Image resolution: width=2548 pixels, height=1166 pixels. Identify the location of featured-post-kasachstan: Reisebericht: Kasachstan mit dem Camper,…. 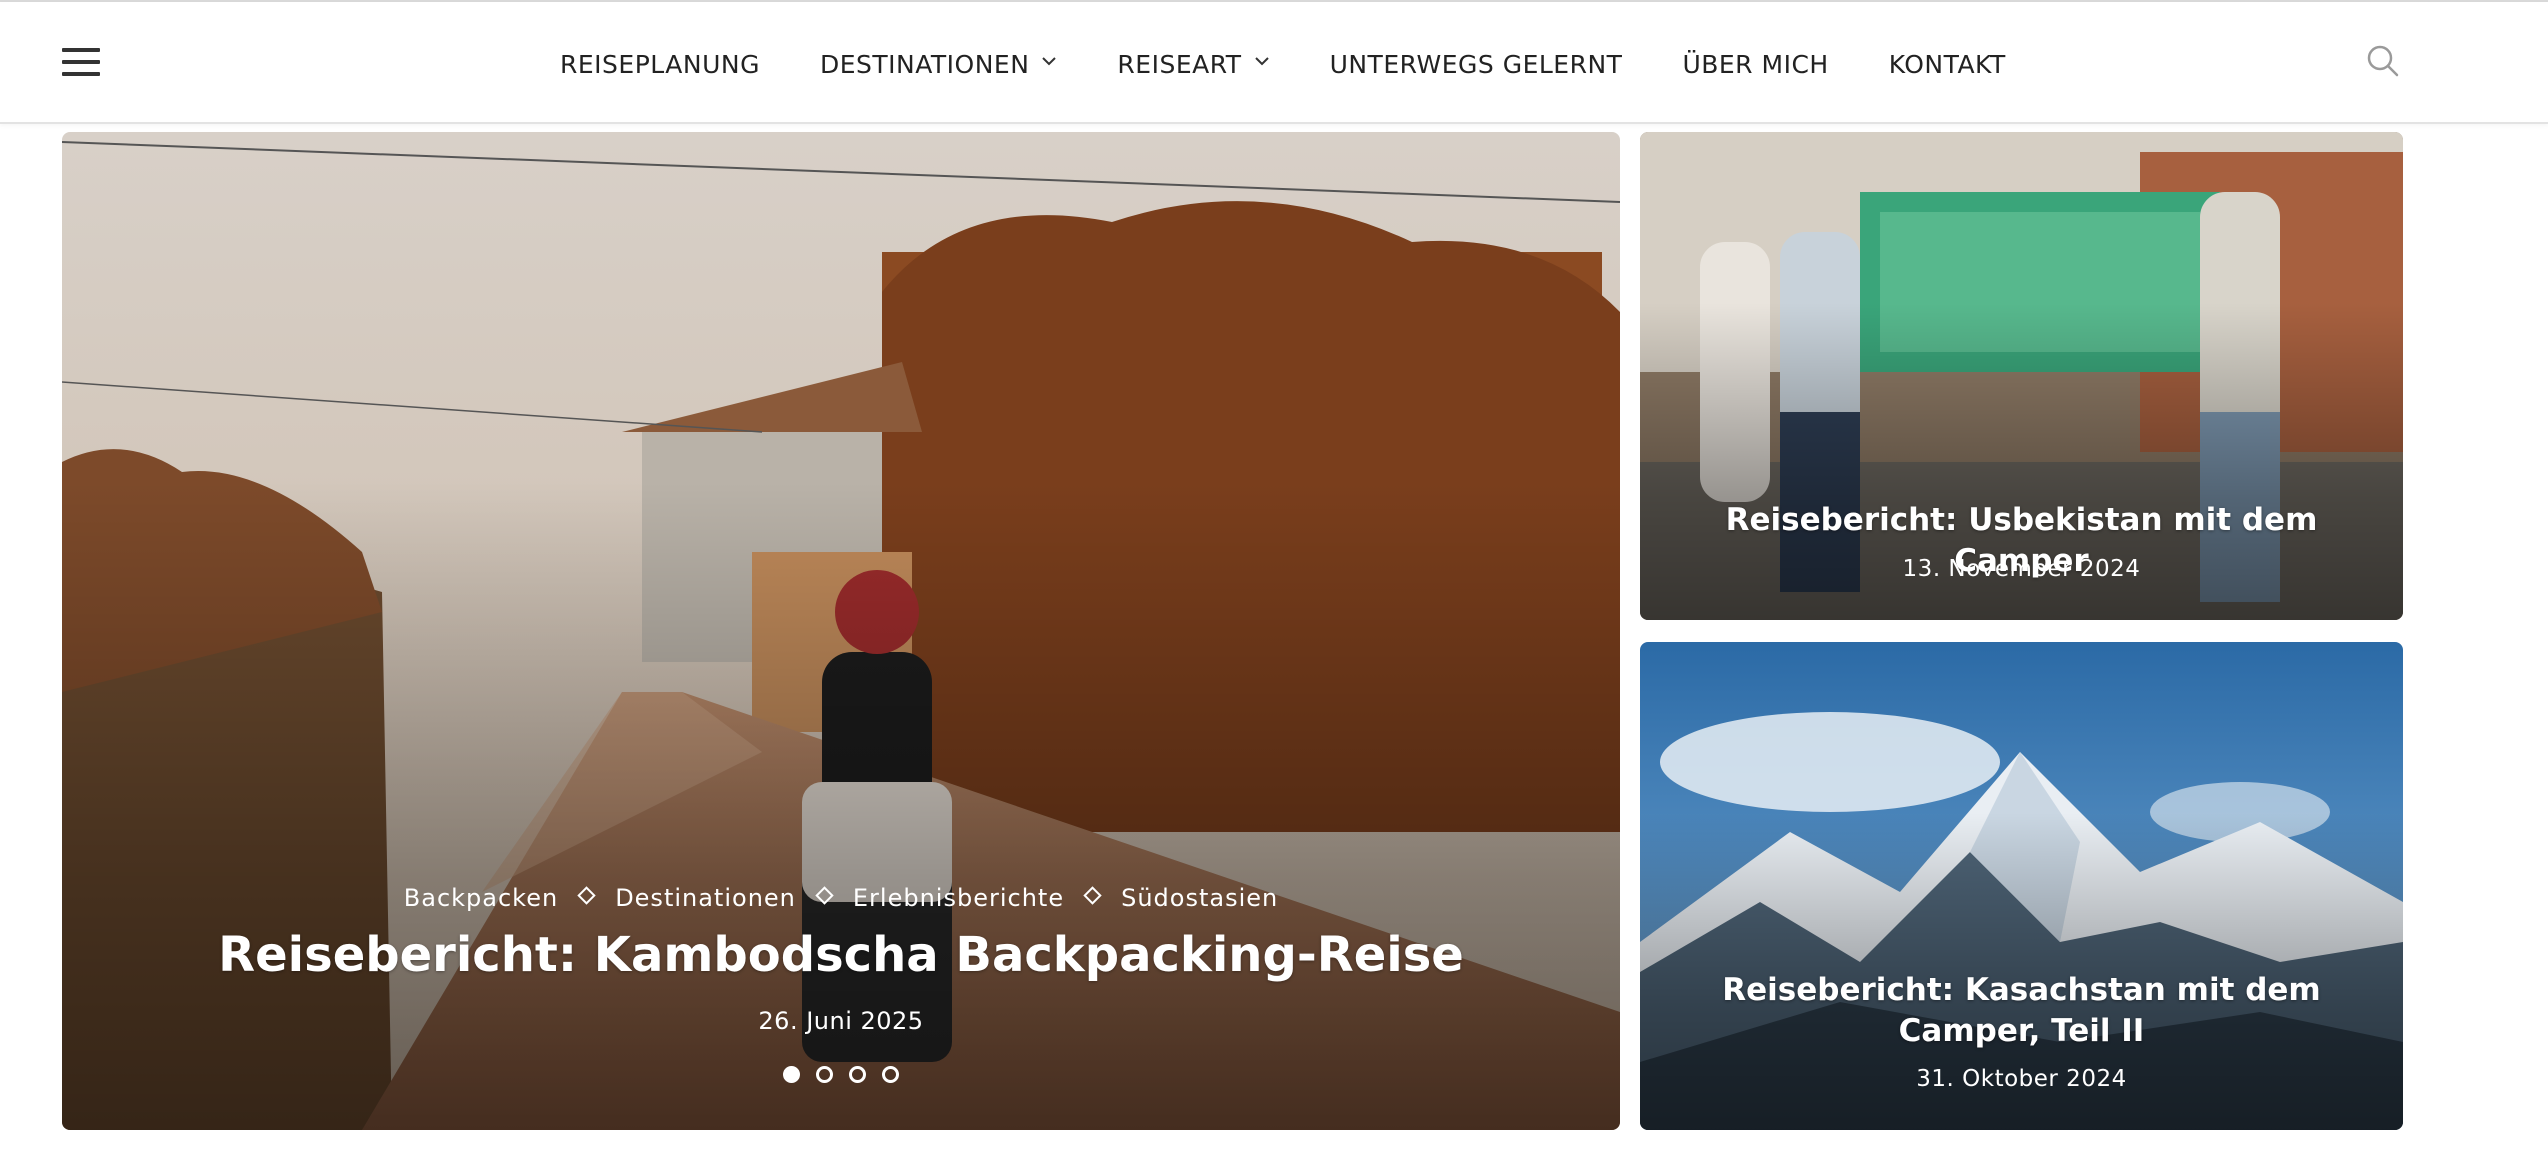
(2021, 886).